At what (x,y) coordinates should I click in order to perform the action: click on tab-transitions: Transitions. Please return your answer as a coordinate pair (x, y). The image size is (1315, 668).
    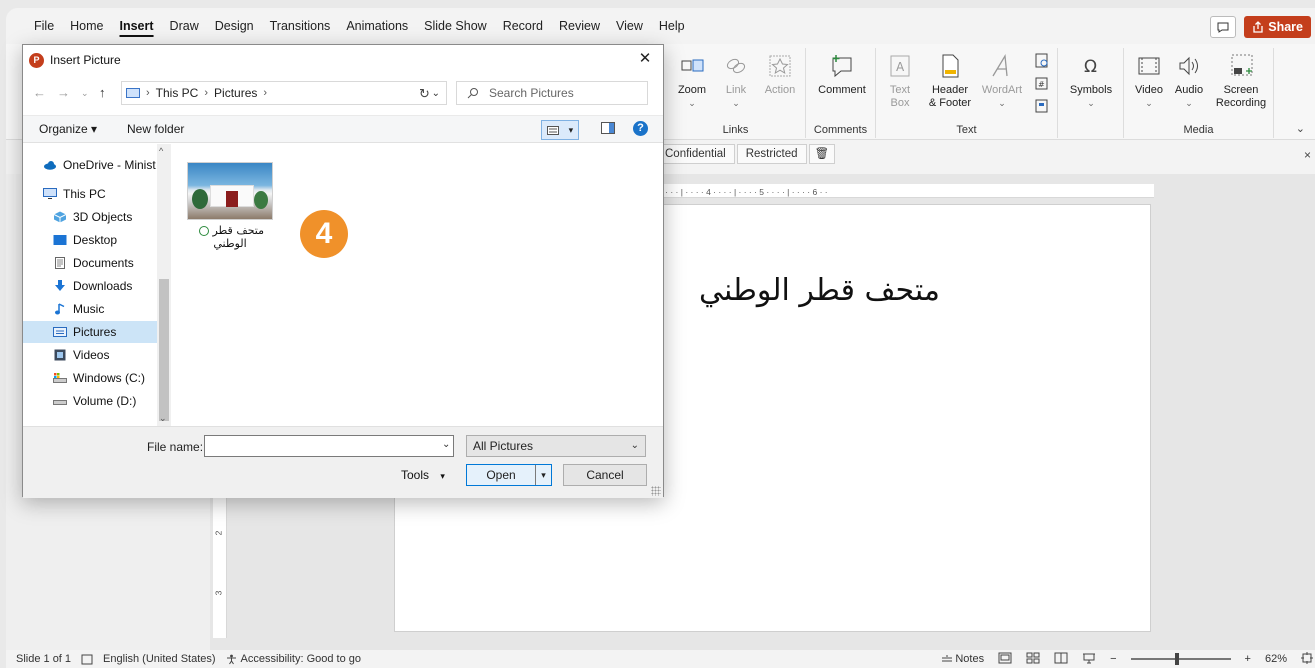
    Looking at the image, I should click on (300, 26).